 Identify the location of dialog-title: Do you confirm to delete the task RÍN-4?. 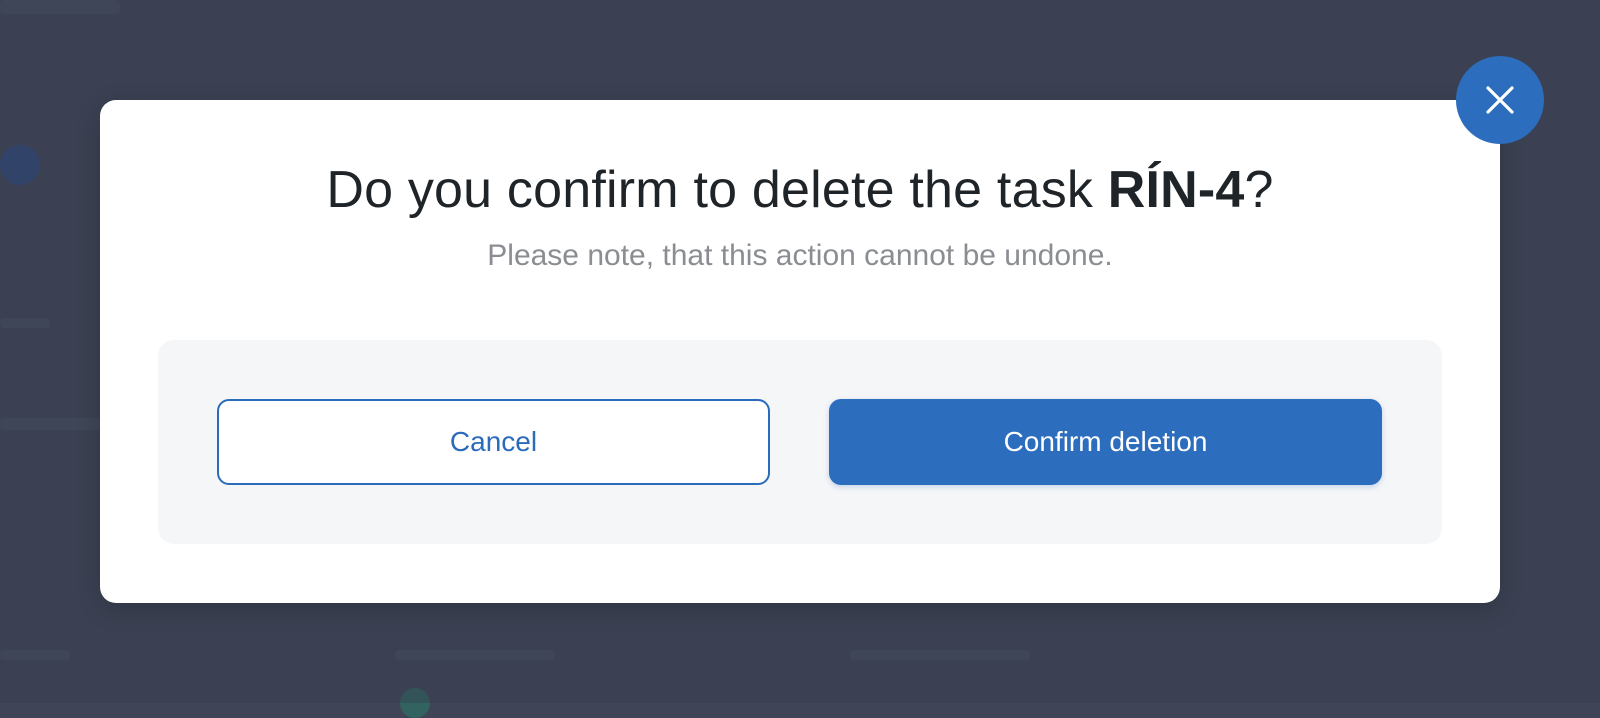
(800, 190).